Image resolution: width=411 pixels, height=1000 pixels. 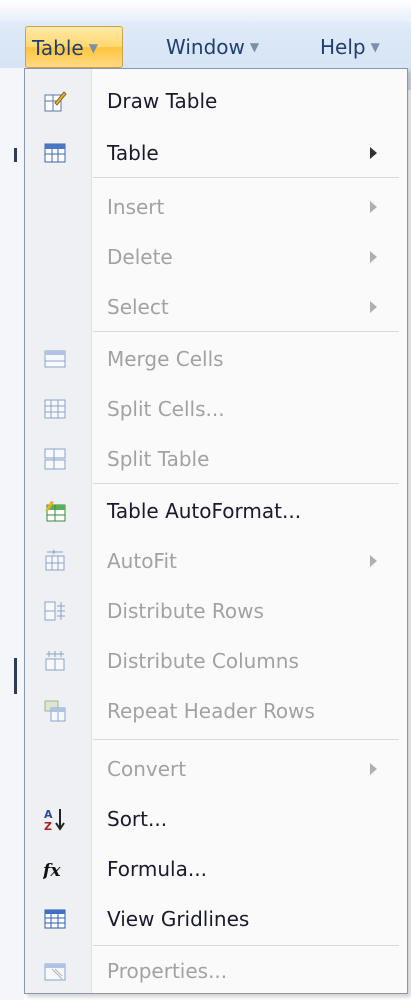 I want to click on distribute-columns-icon, so click(x=55, y=661).